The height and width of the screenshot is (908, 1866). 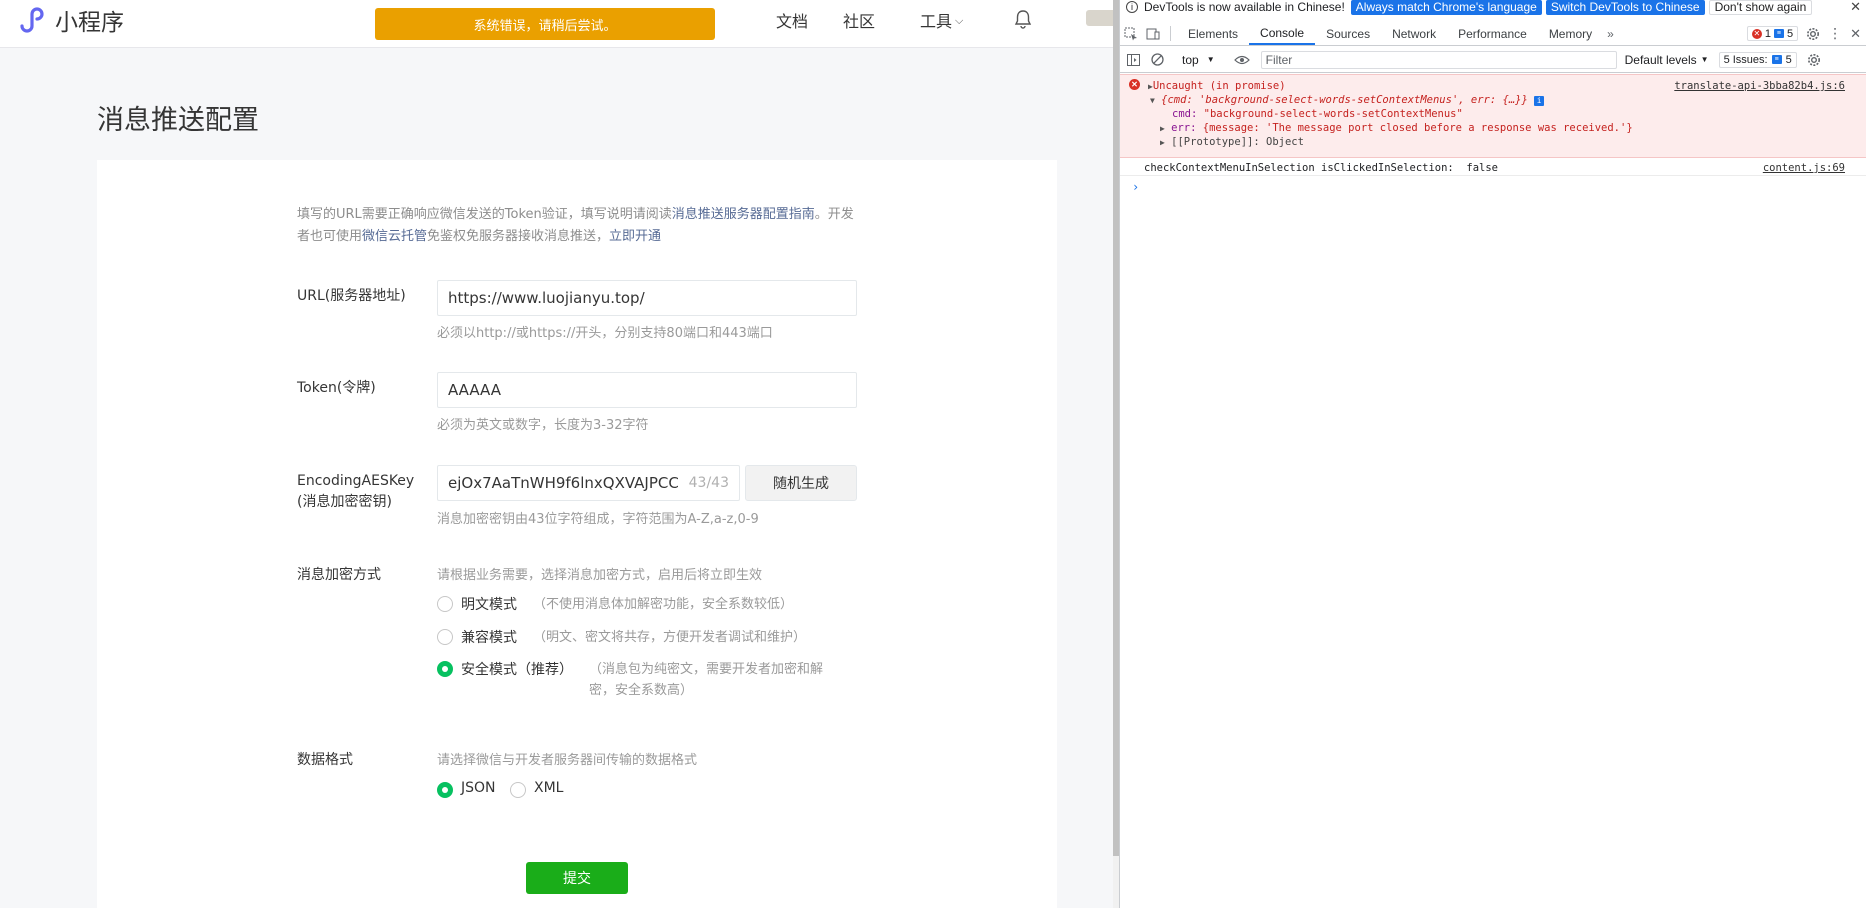 I want to click on radio-xml: XML, so click(x=536, y=789).